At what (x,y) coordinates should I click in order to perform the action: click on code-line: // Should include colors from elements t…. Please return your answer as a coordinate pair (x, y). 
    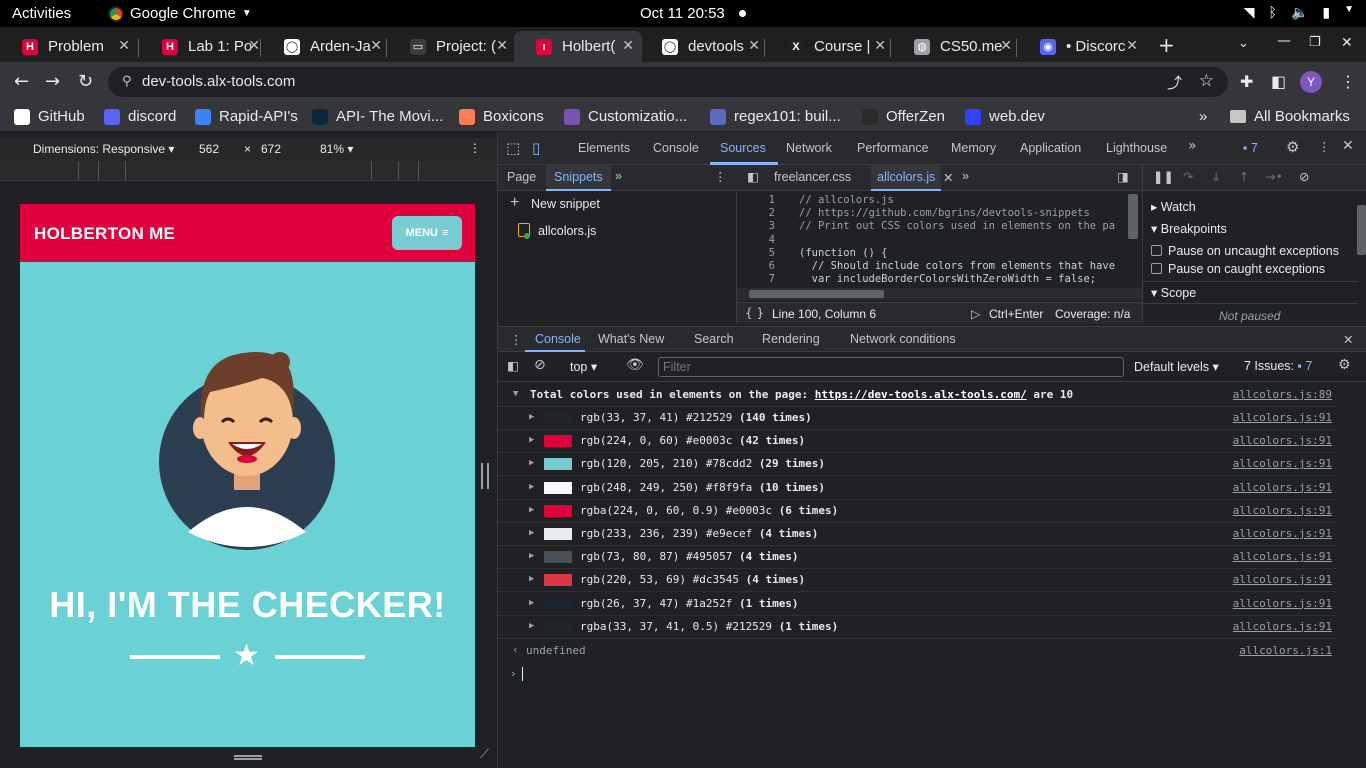
    Looking at the image, I should click on (957, 266).